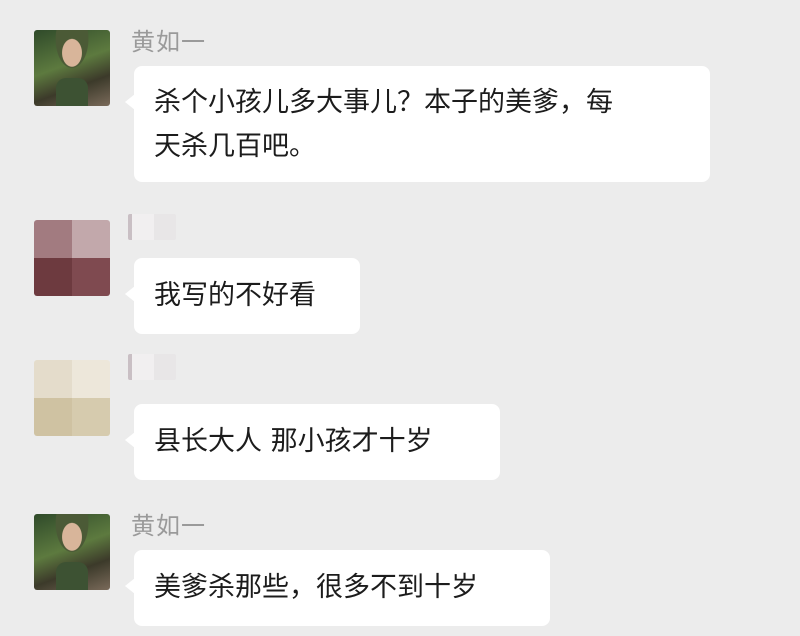 This screenshot has width=800, height=636. Describe the element at coordinates (235, 295) in the screenshot. I see `message-text: 我写的不好看` at that location.